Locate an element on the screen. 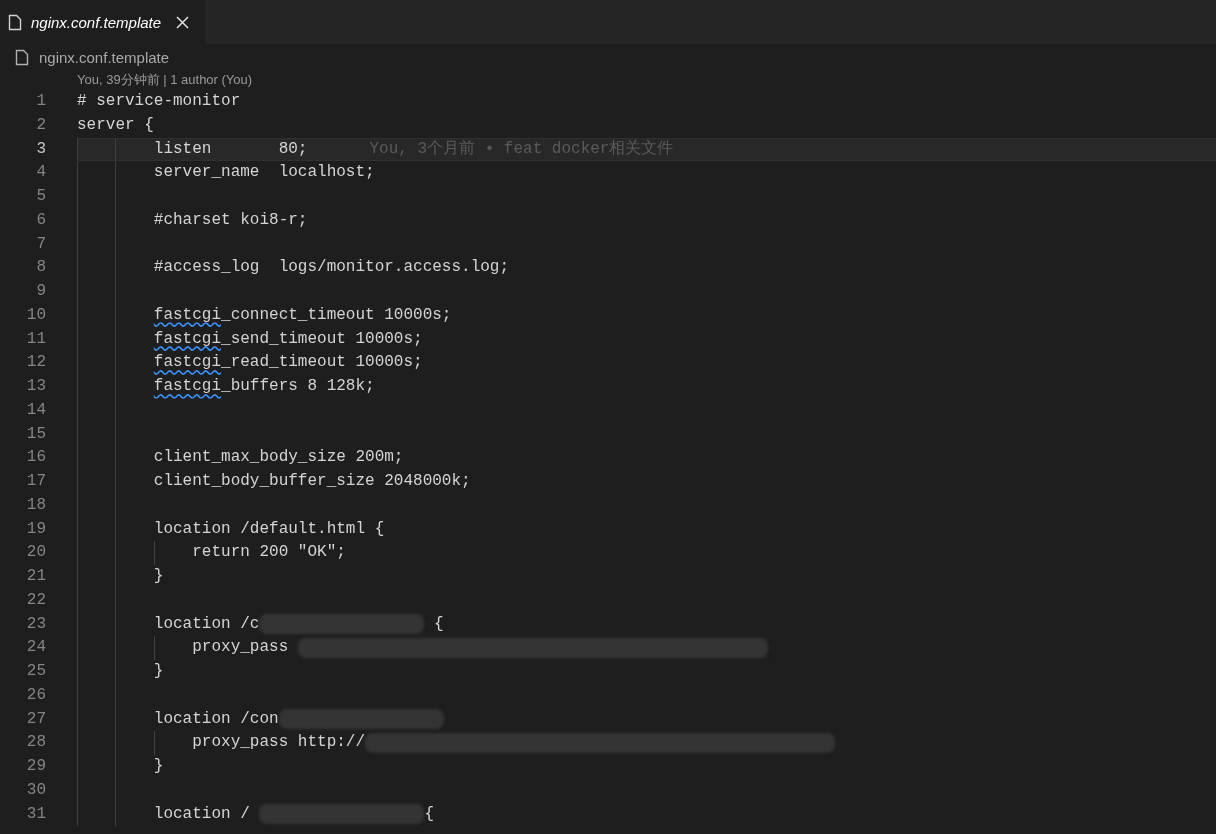  code-line: location /default.html { is located at coordinates (268, 529).